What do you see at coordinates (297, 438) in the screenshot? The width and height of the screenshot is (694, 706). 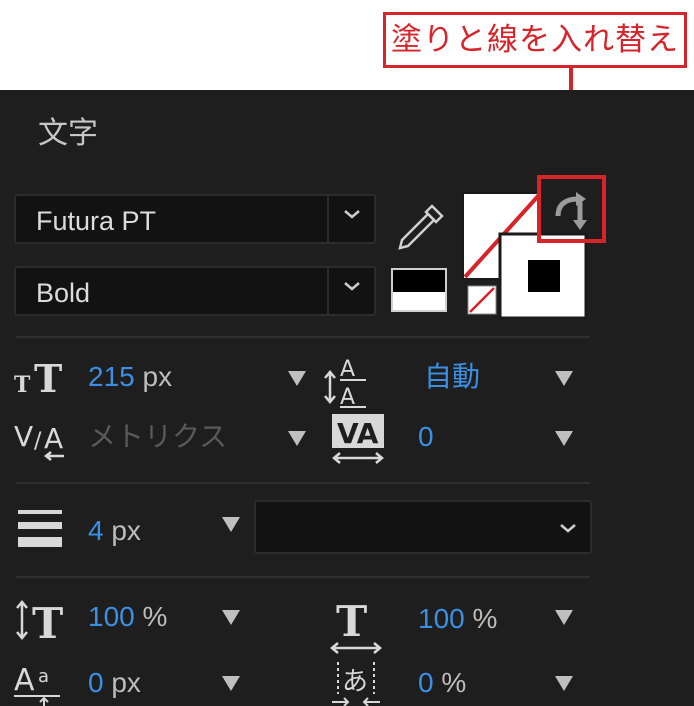 I see `kerning-dropdown-arrow` at bounding box center [297, 438].